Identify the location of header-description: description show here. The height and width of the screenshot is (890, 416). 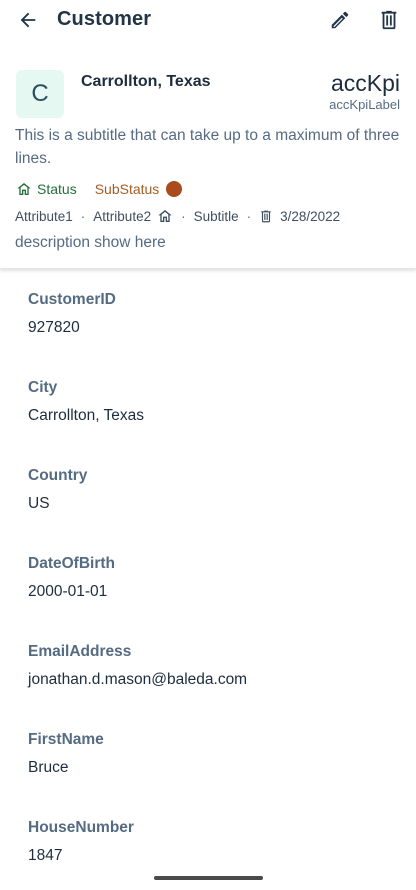
(90, 242).